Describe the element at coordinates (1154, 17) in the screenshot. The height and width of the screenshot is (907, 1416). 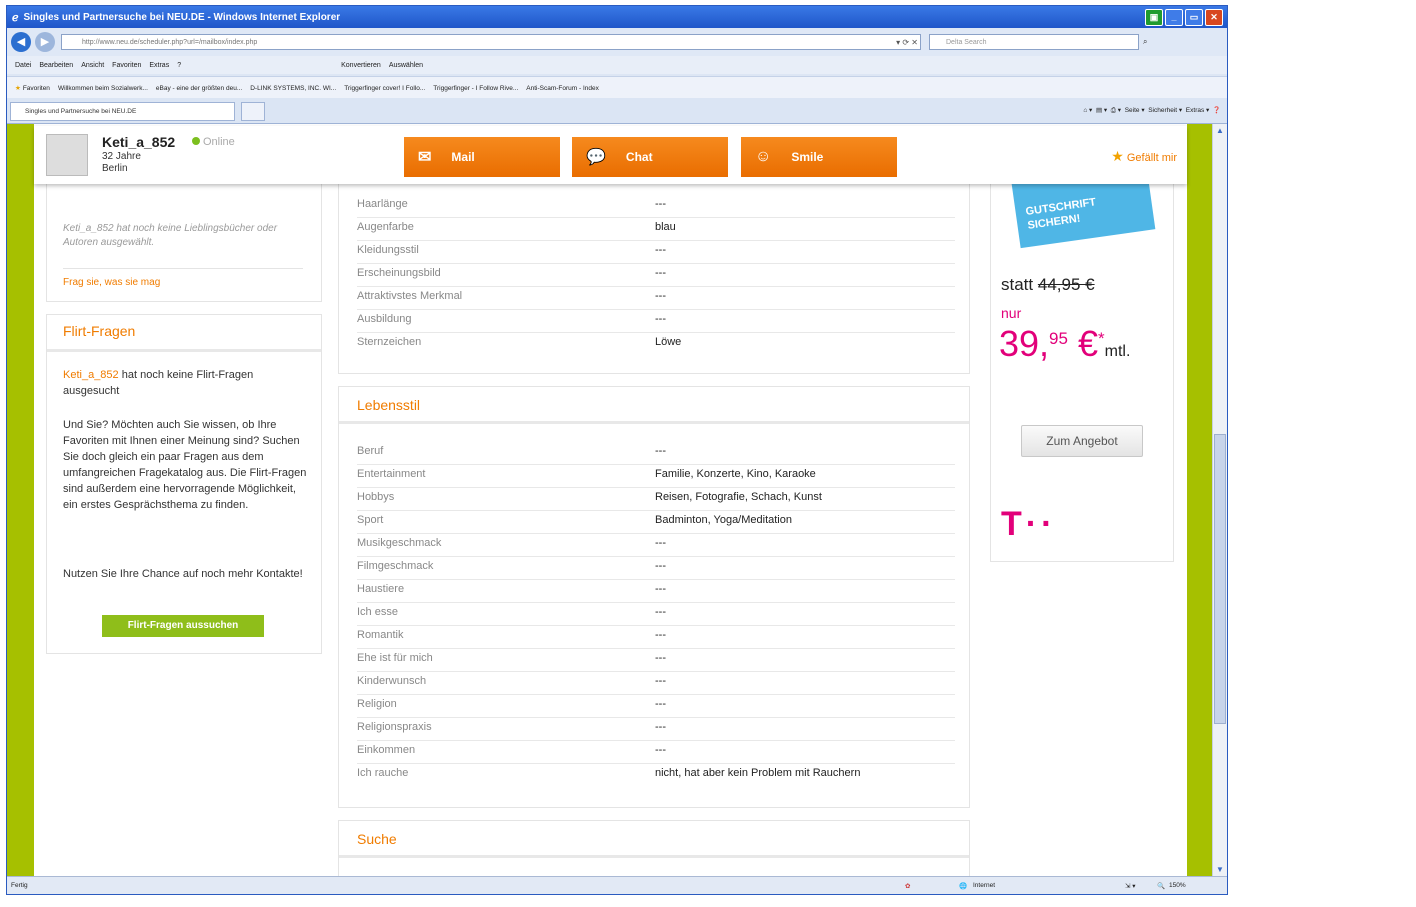
I see `addon-icon: ▣` at that location.